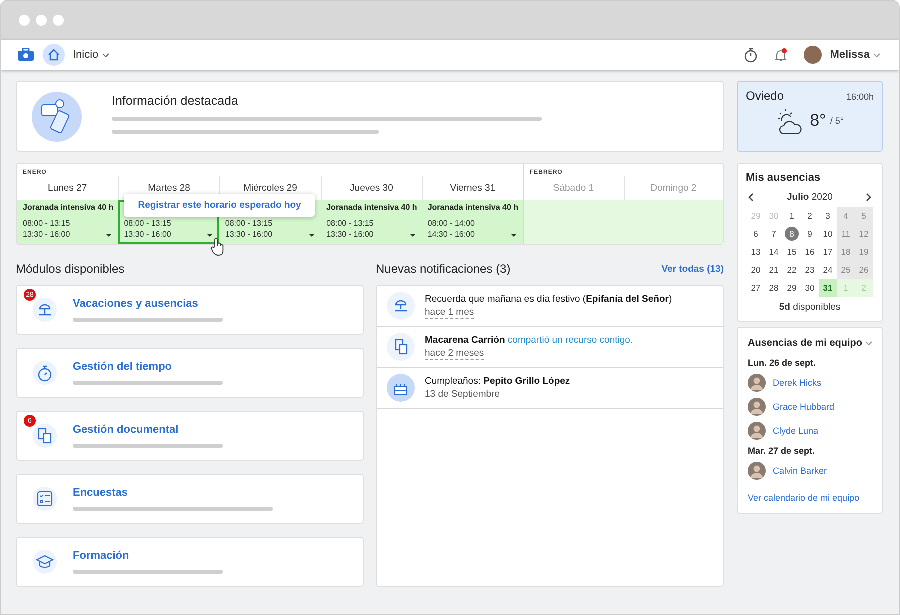  What do you see at coordinates (45, 310) in the screenshot?
I see `umbrella-icon` at bounding box center [45, 310].